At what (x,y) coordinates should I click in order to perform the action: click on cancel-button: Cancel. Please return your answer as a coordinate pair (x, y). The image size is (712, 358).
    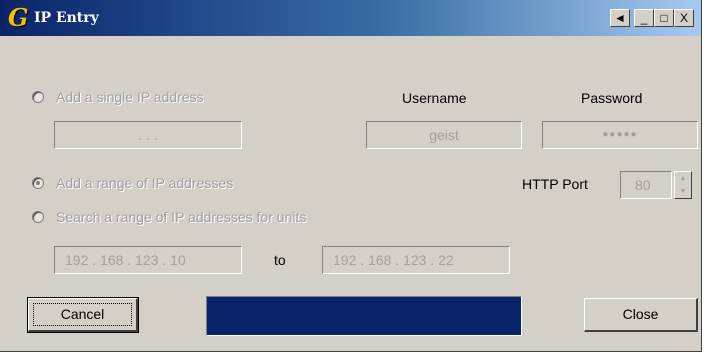
    Looking at the image, I should click on (83, 315).